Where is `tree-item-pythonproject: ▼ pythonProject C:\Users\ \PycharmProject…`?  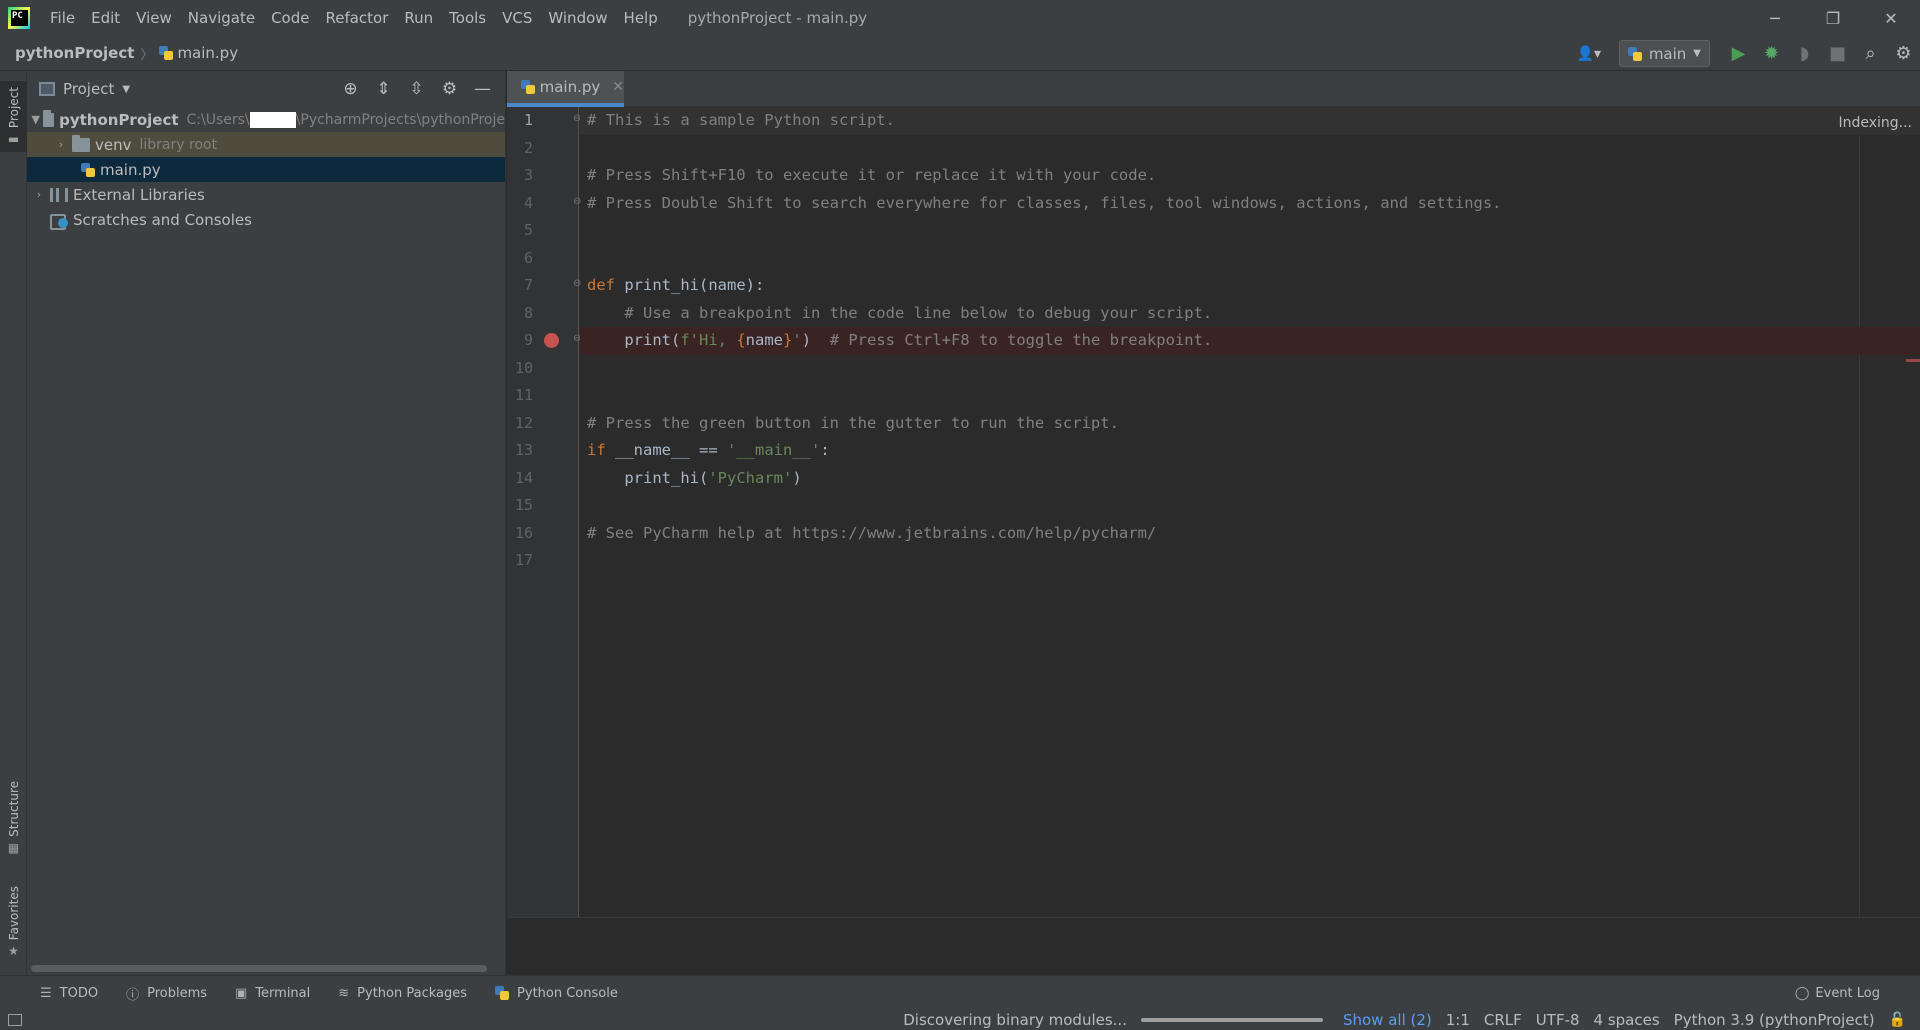
tree-item-pythonproject: ▼ pythonProject C:\Users\ \PycharmProject… is located at coordinates (266, 119).